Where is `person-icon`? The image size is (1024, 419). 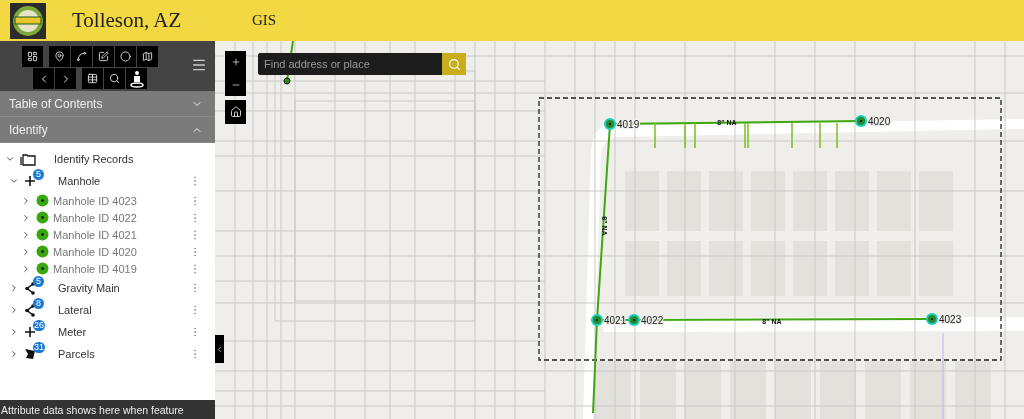 person-icon is located at coordinates (136, 78).